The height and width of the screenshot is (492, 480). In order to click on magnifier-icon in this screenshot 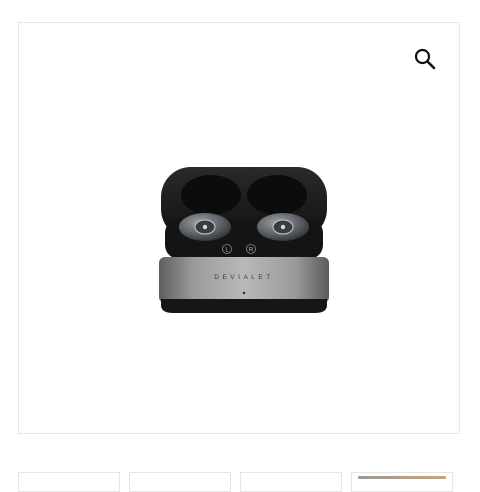, I will do `click(425, 59)`.